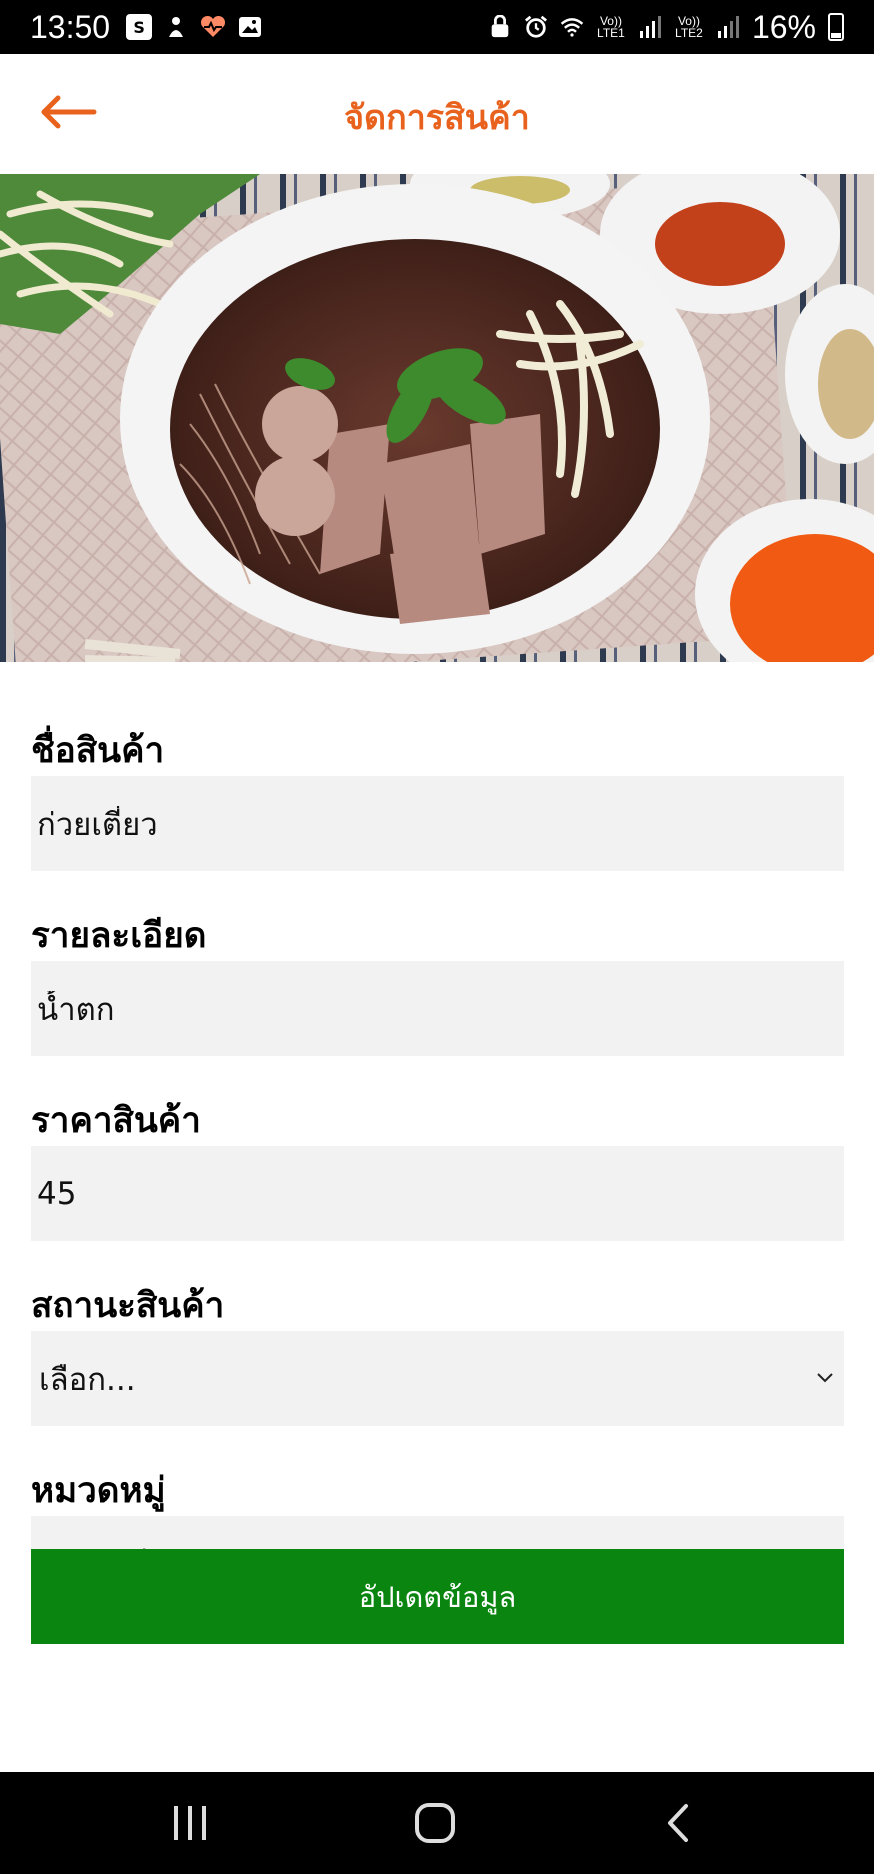 The height and width of the screenshot is (1874, 874). Describe the element at coordinates (139, 27) in the screenshot. I see `shopee-icon: S` at that location.